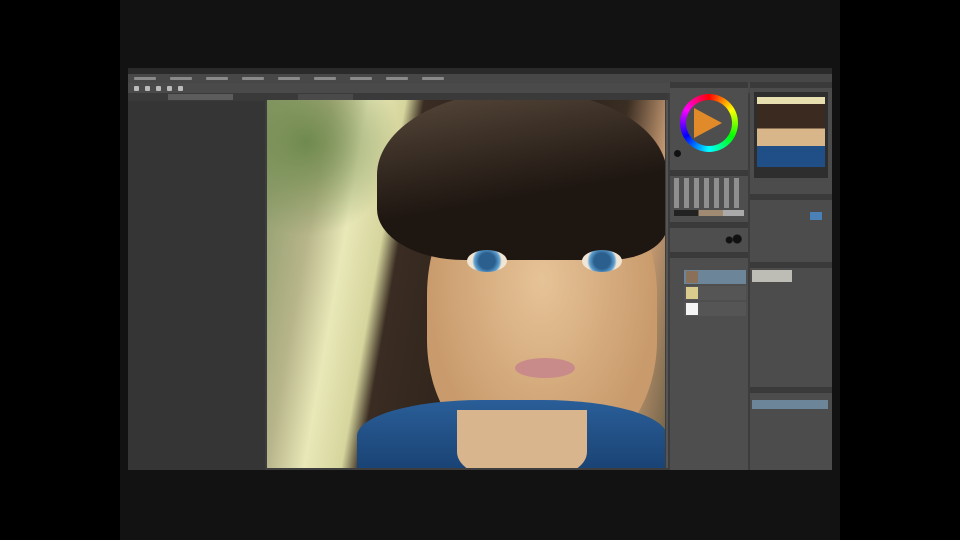  What do you see at coordinates (602, 261) in the screenshot?
I see `right-eye` at bounding box center [602, 261].